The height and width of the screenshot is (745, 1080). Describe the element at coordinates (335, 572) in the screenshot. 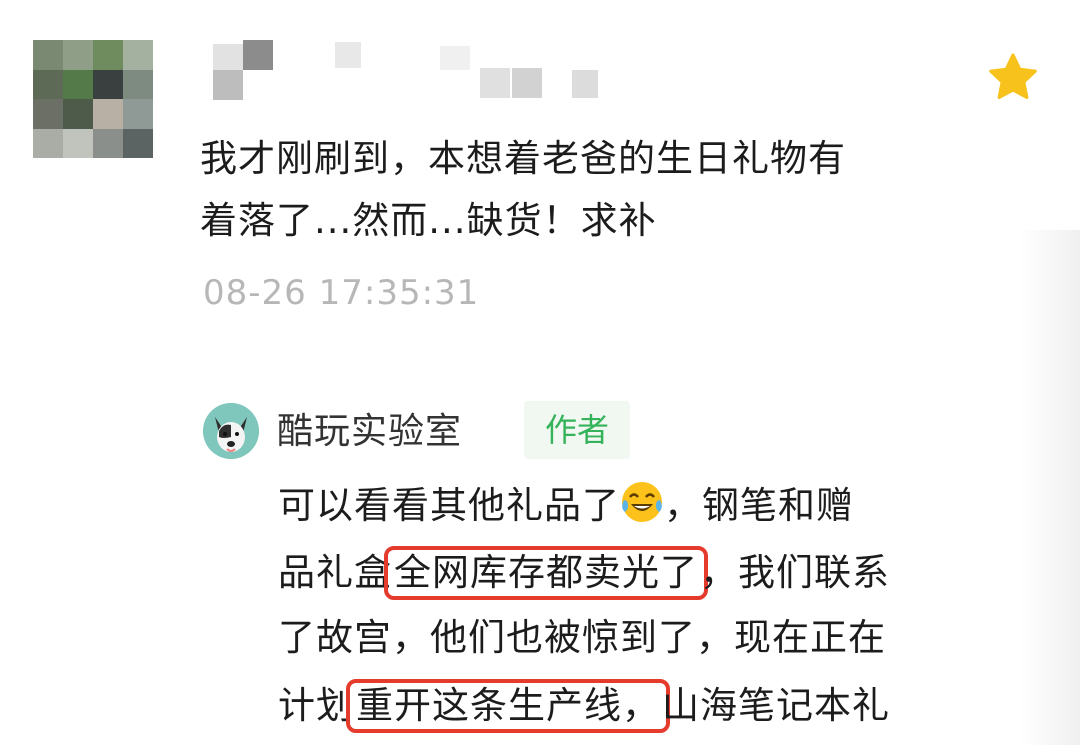

I see `reply-text: 品礼盒` at that location.